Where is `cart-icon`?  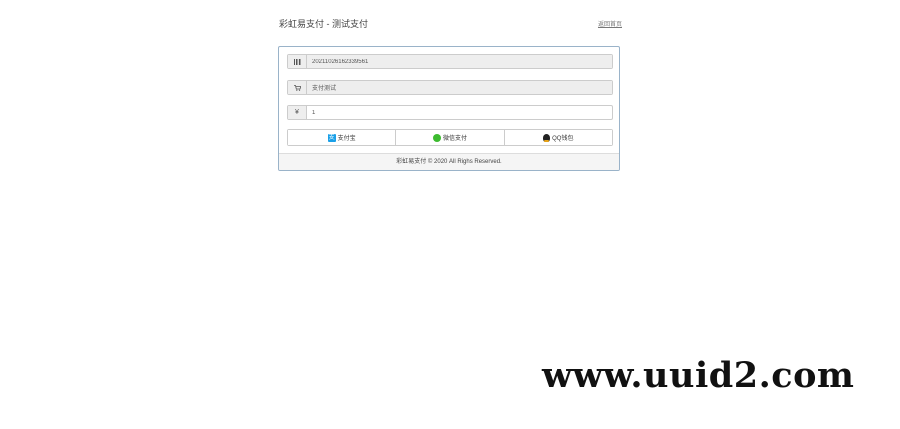
cart-icon is located at coordinates (297, 87).